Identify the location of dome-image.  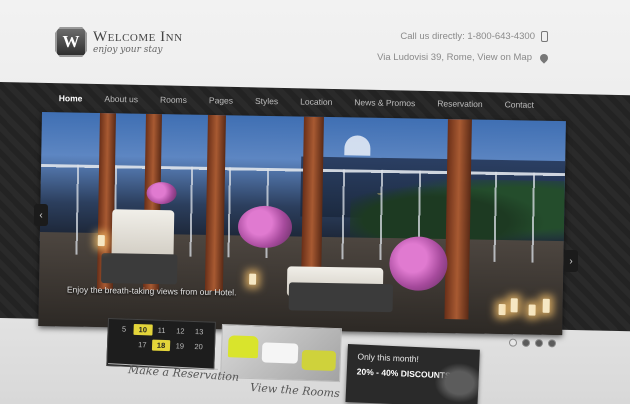
(357, 145).